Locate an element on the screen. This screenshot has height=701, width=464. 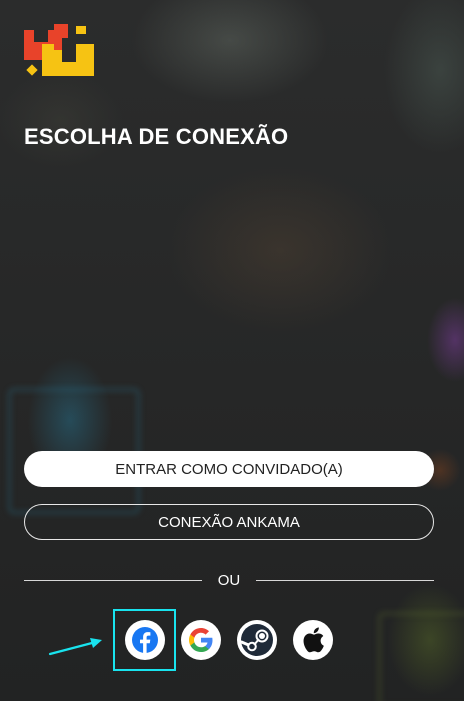
or-divider: OU is located at coordinates (229, 580).